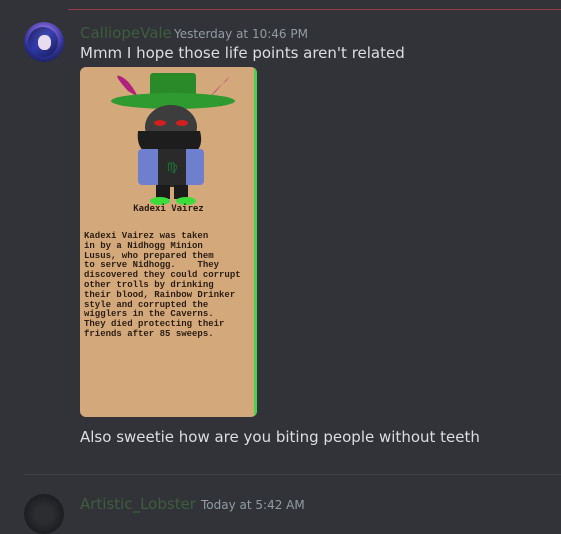  What do you see at coordinates (138, 504) in the screenshot?
I see `username: Artistic_Lobster` at bounding box center [138, 504].